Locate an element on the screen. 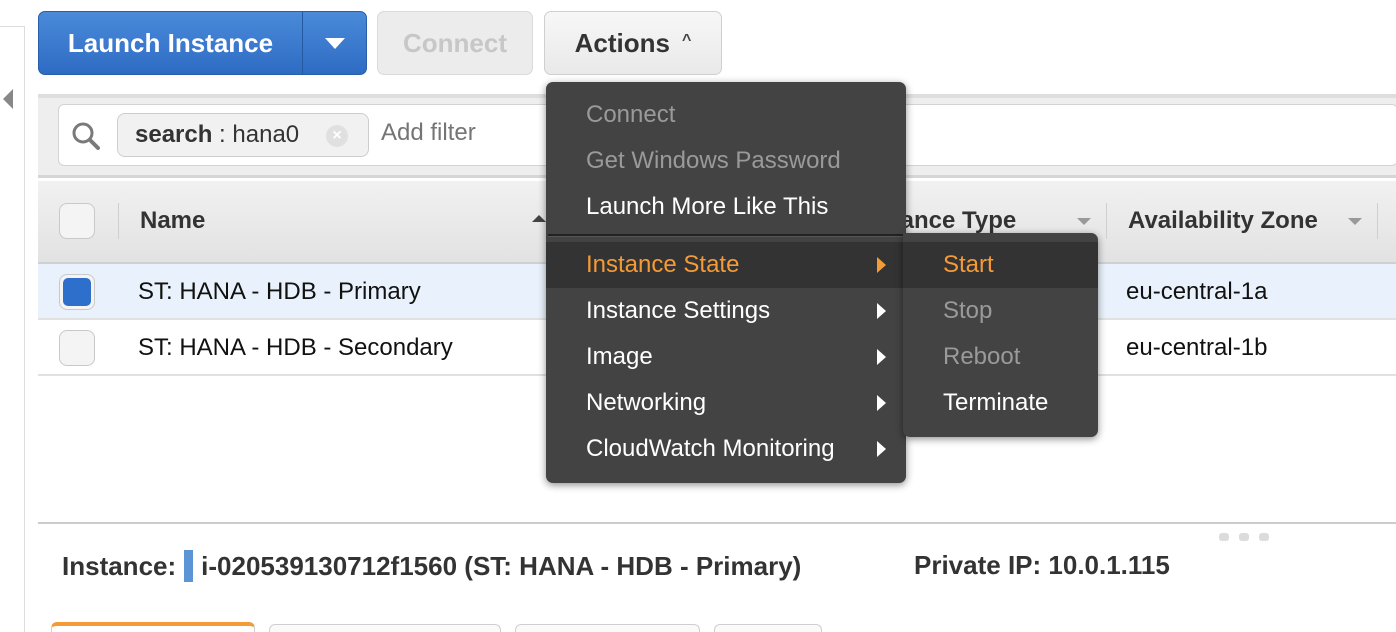 Image resolution: width=1396 pixels, height=632 pixels. menu-item-connect: Connect is located at coordinates (726, 115).